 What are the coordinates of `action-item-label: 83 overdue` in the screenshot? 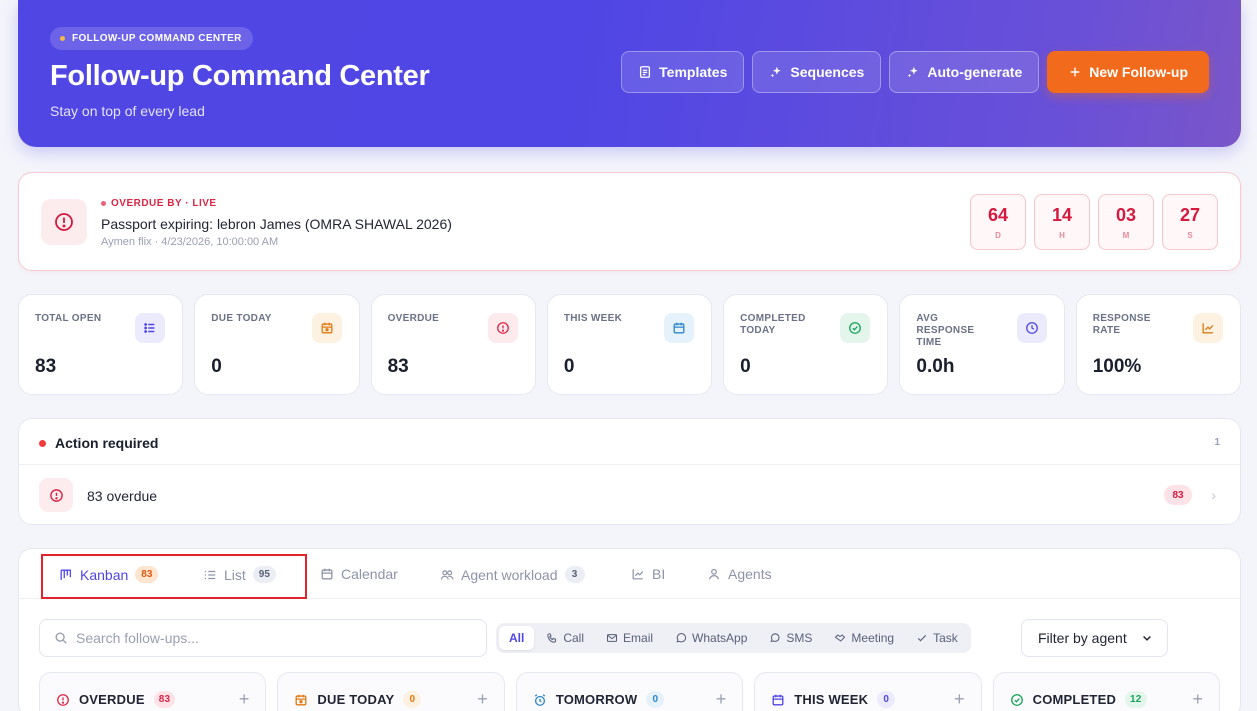 It's located at (122, 496).